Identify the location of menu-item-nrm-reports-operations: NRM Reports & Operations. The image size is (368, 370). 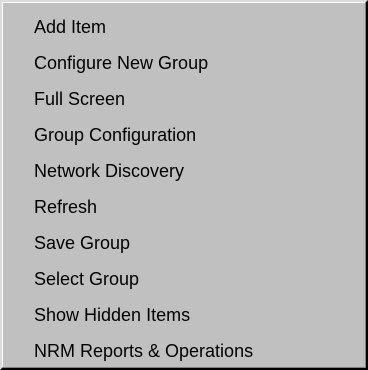
(184, 351).